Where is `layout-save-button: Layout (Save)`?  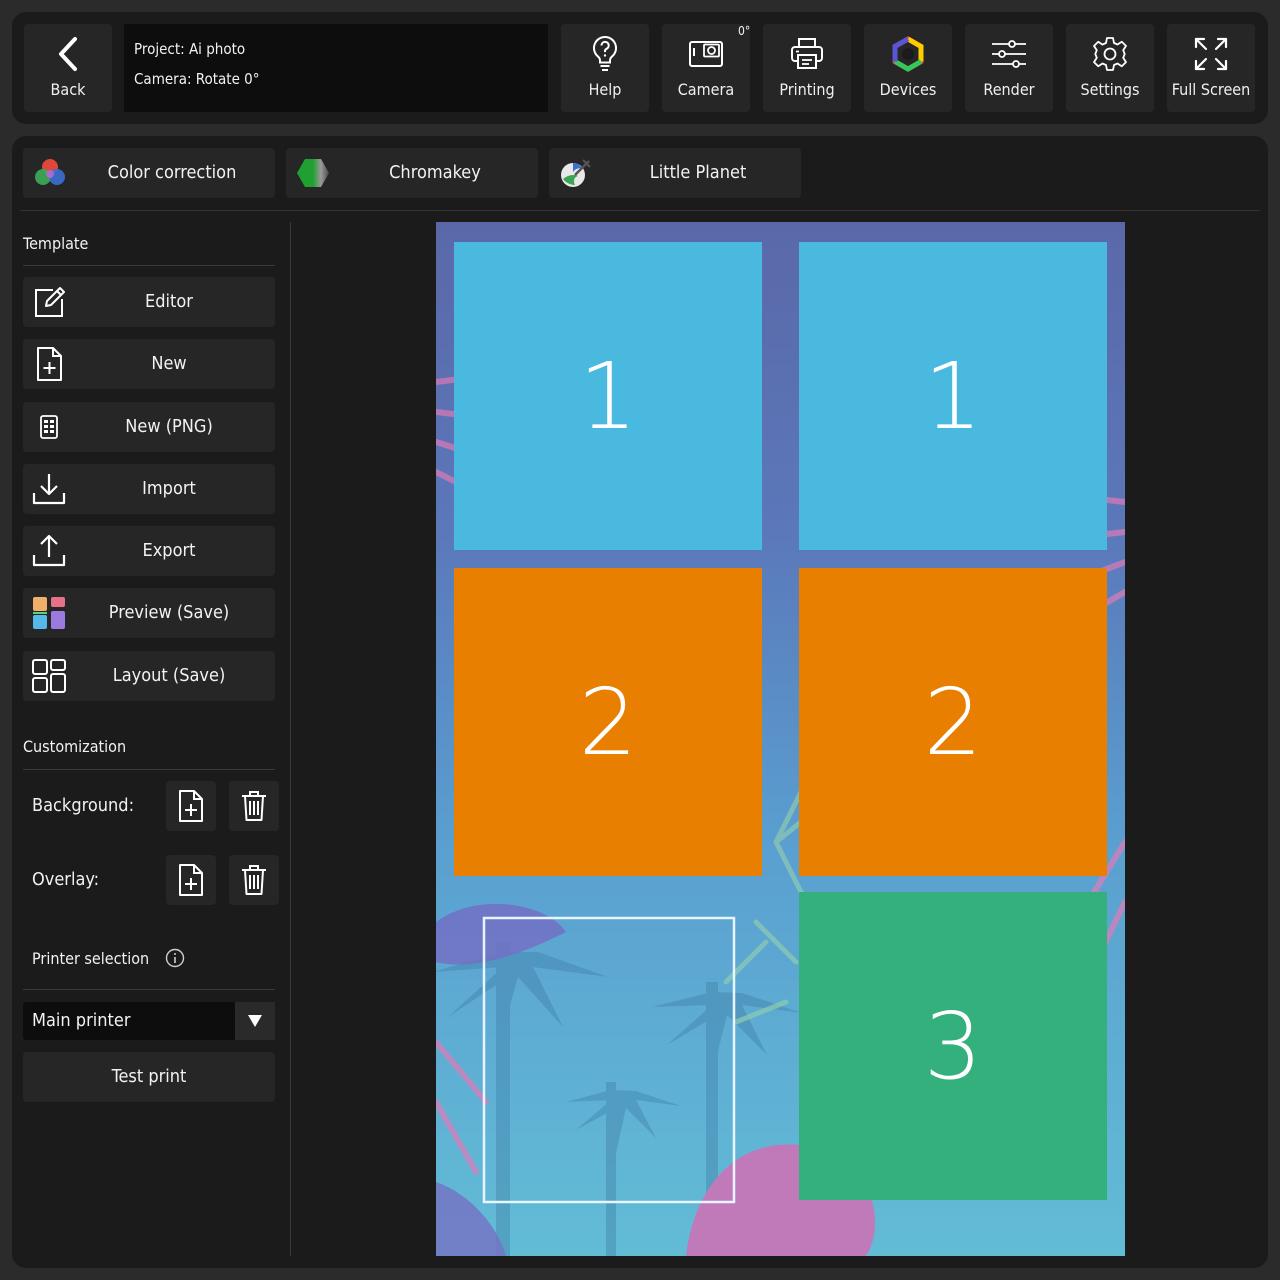
layout-save-button: Layout (Save) is located at coordinates (149, 676).